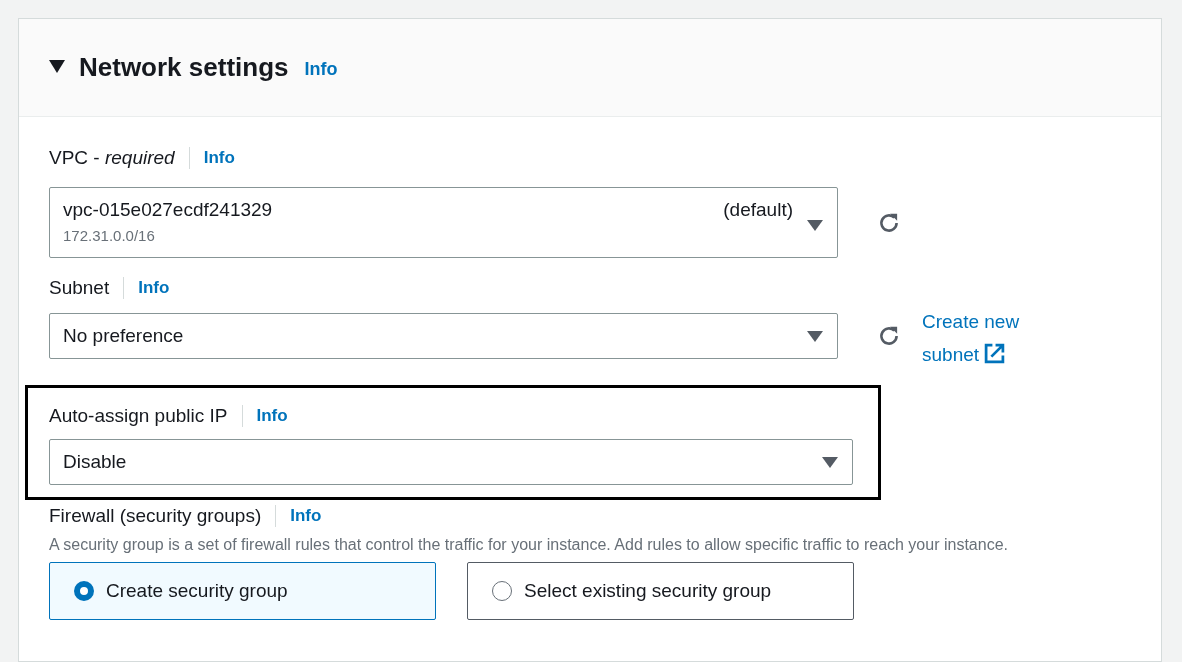 Image resolution: width=1182 pixels, height=662 pixels. I want to click on radio-option: Create security group, so click(242, 591).